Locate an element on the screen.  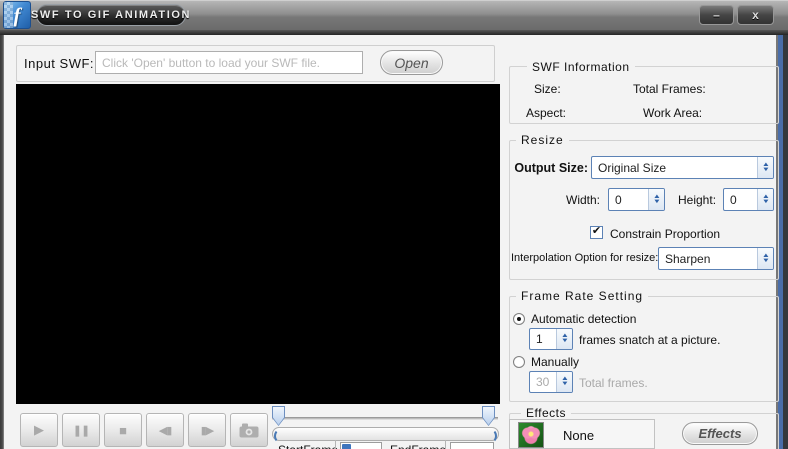
width-label: Width: is located at coordinates (583, 200).